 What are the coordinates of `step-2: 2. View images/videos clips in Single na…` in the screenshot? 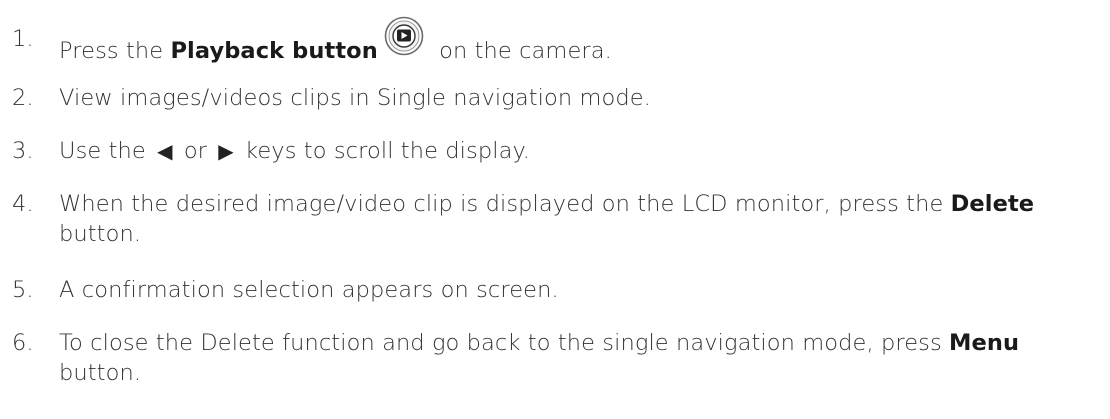 It's located at (557, 98).